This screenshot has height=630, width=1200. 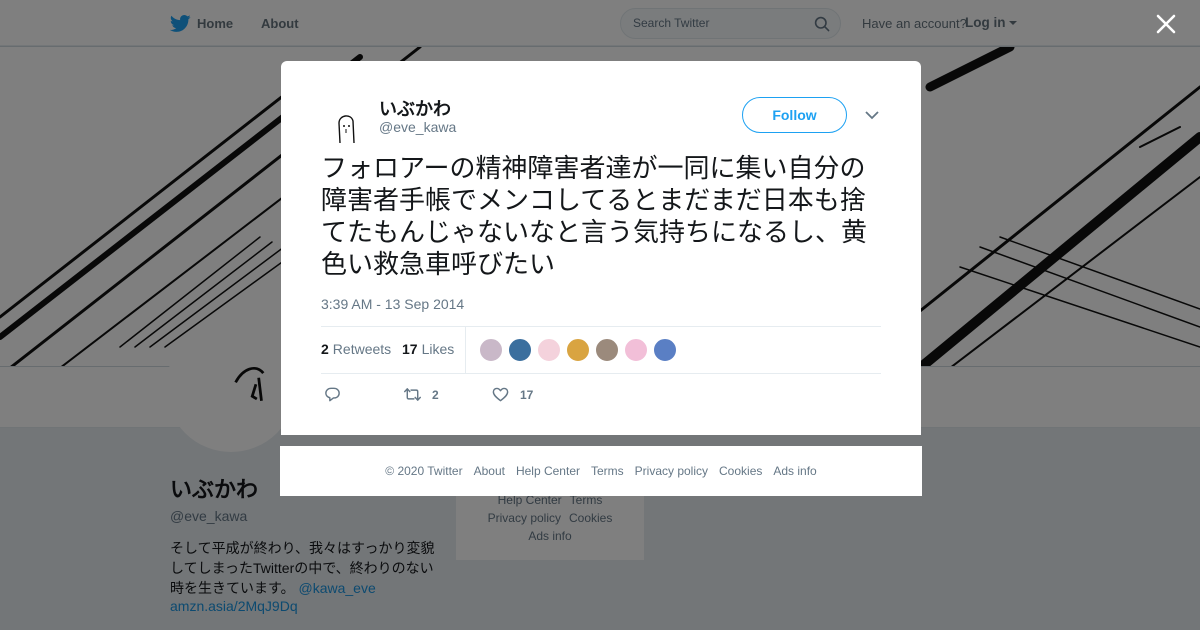 I want to click on close-icon, so click(x=1166, y=24).